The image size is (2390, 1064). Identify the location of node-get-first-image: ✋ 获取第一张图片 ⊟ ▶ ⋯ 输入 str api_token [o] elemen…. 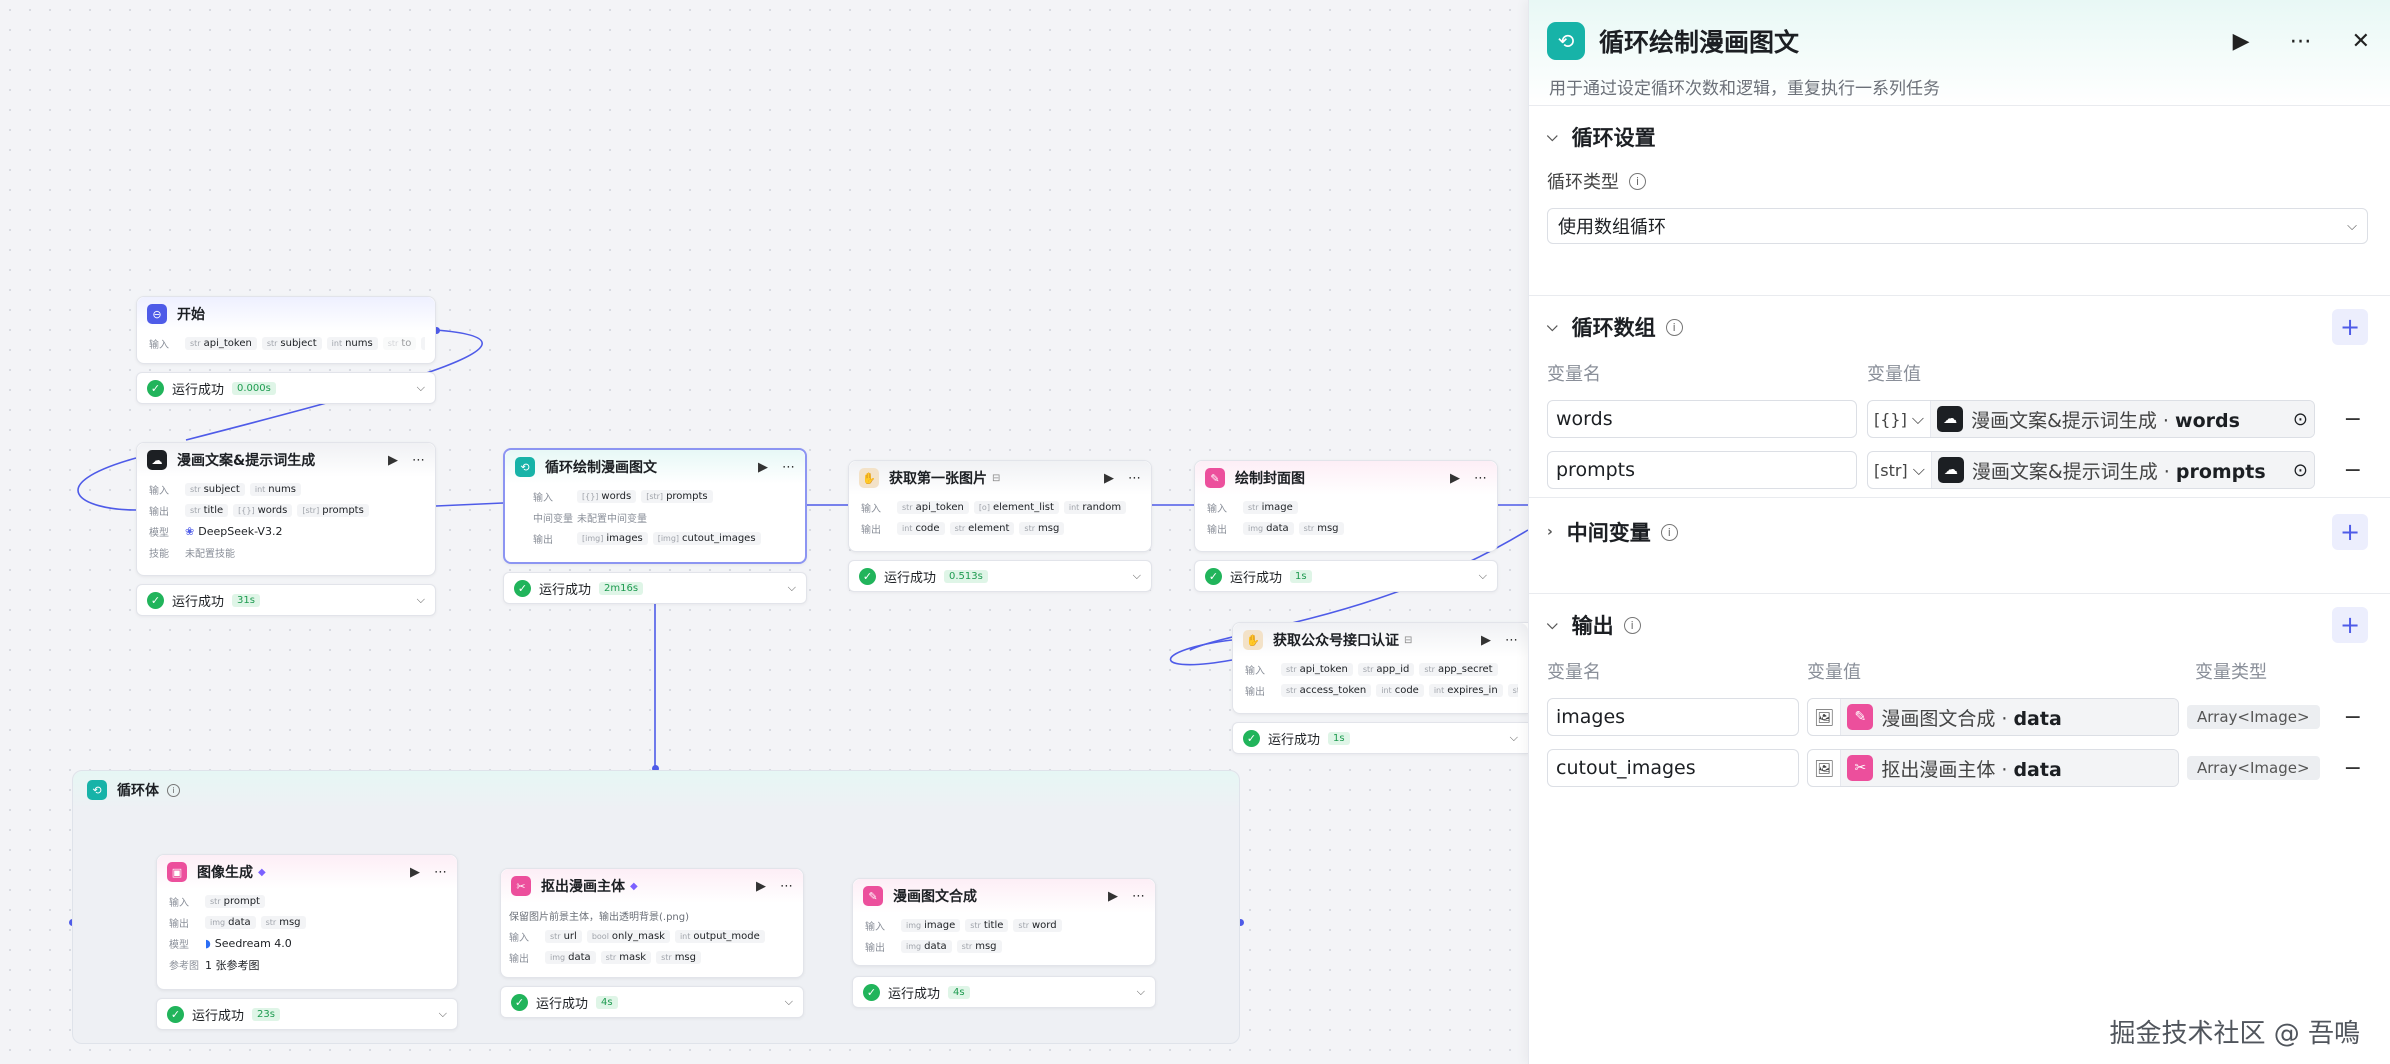
(1000, 506).